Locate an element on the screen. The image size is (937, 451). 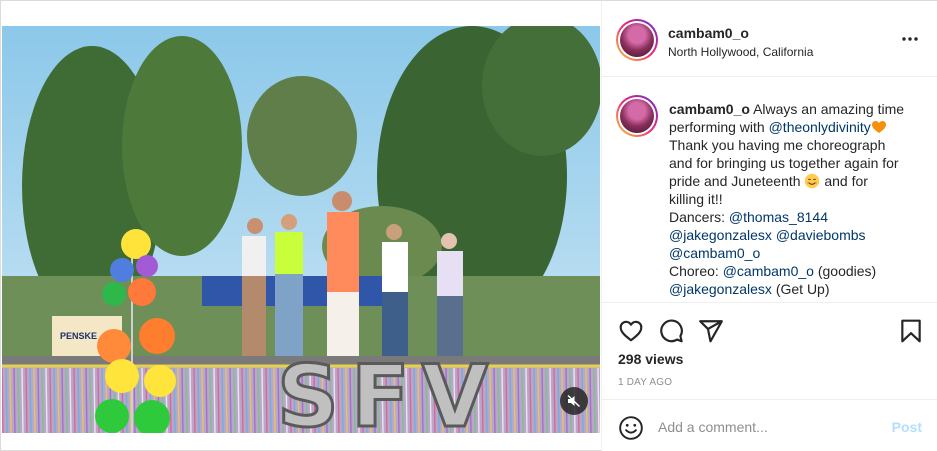
heart-icon is located at coordinates (631, 331).